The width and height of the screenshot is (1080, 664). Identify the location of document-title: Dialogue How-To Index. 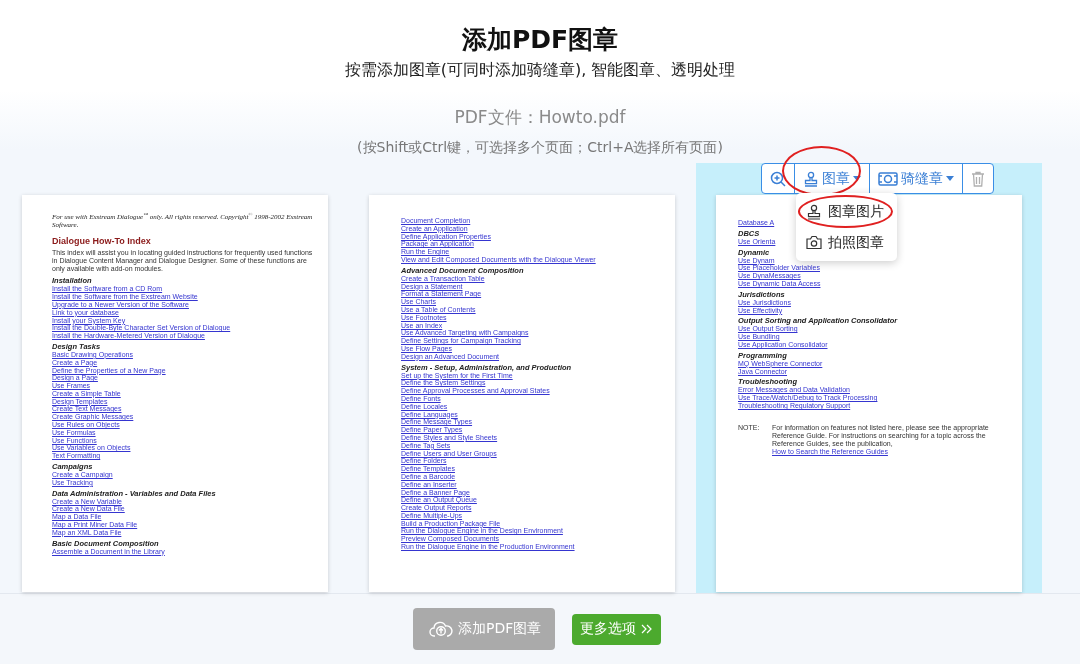
(102, 242).